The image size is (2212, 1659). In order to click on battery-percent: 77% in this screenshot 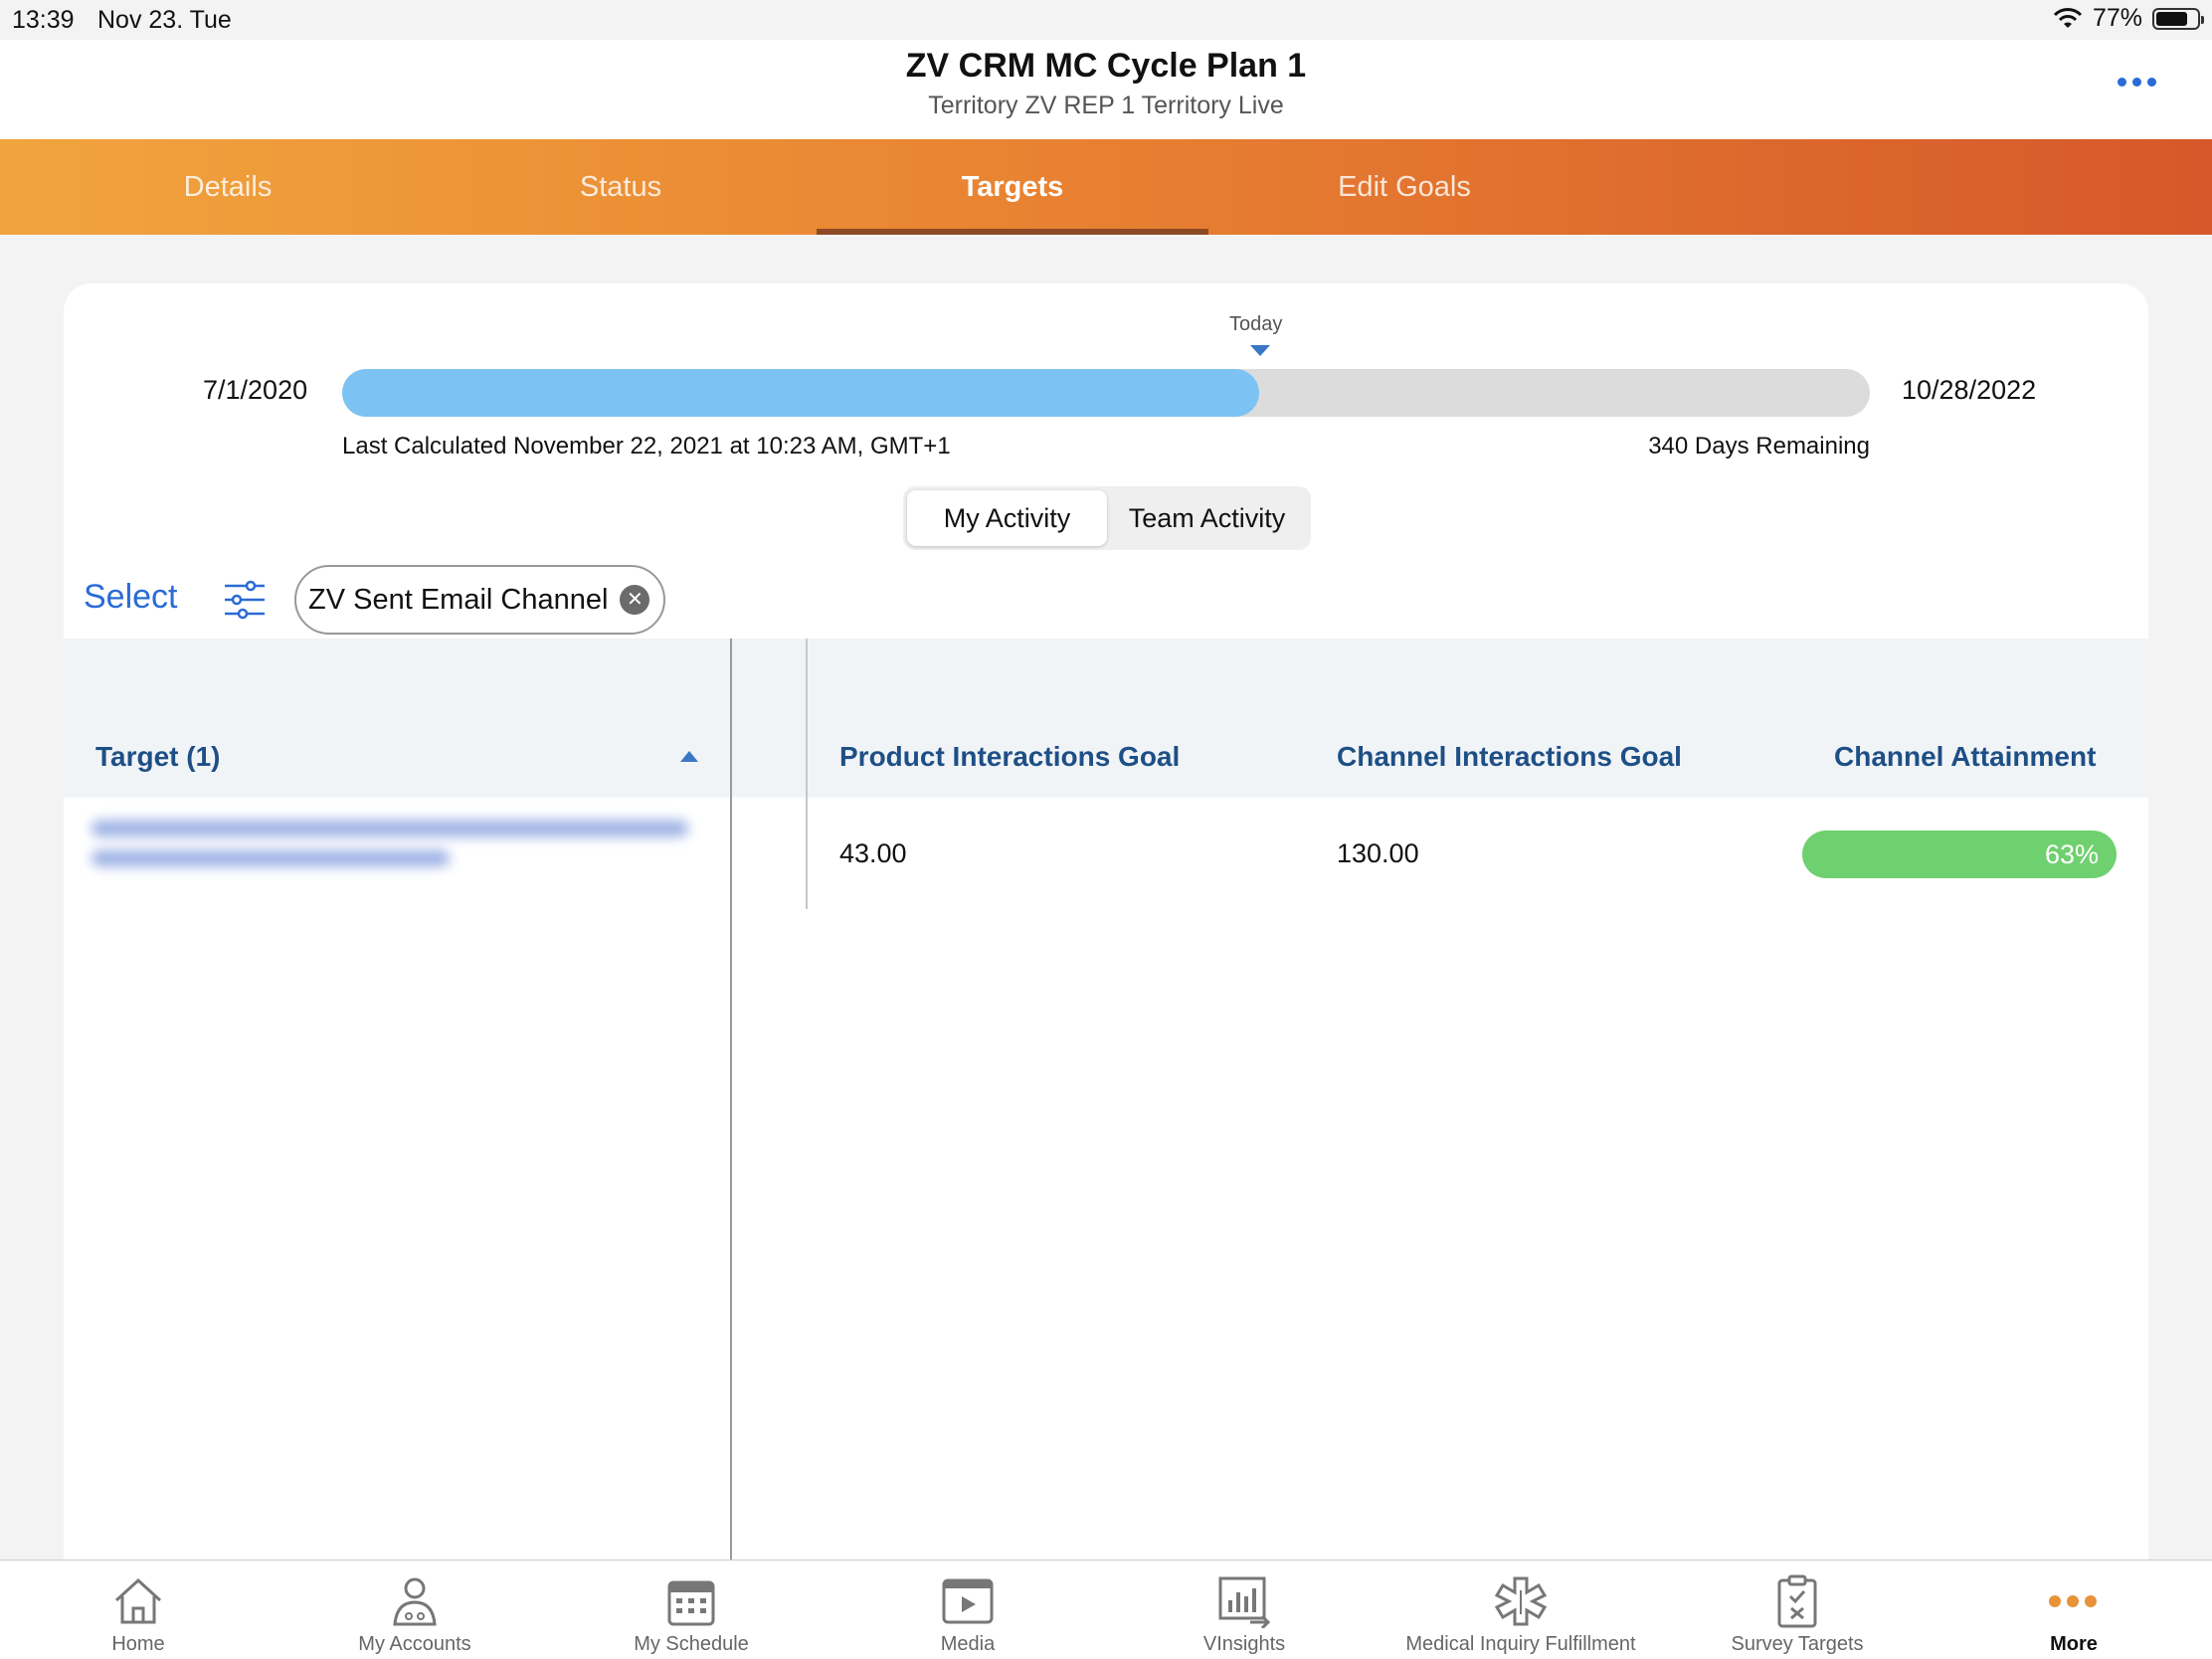, I will do `click(2117, 18)`.